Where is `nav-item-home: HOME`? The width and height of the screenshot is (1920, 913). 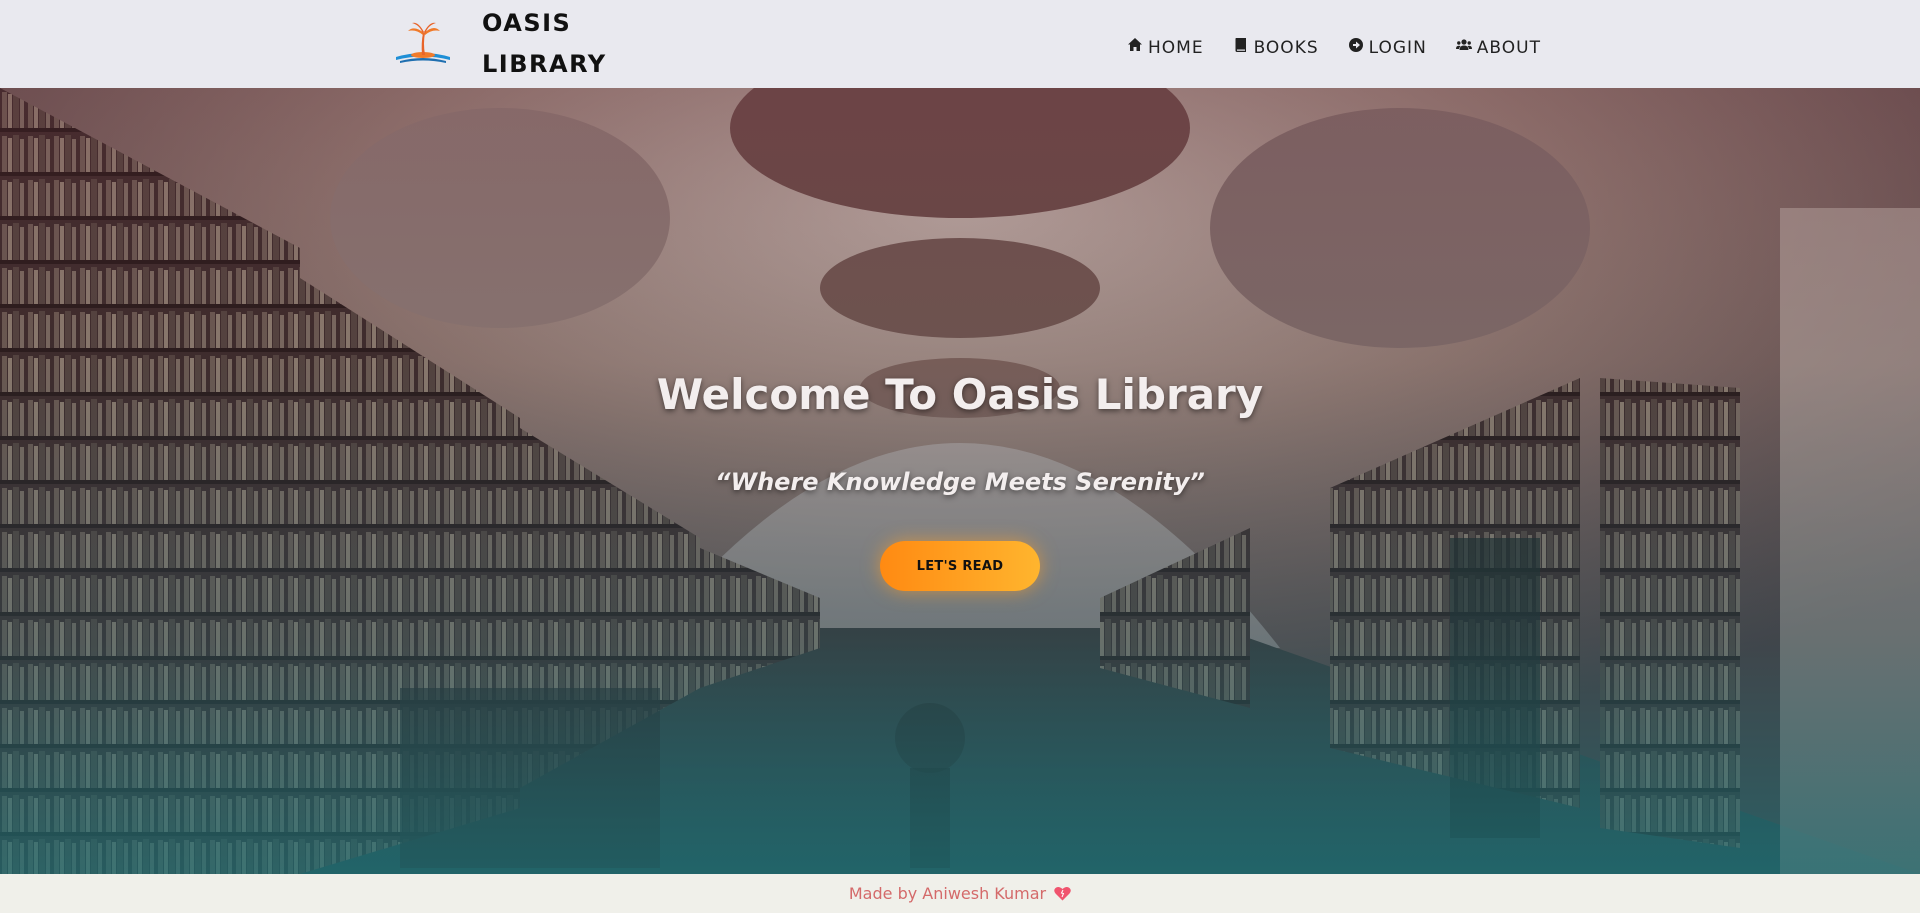 nav-item-home: HOME is located at coordinates (1165, 44).